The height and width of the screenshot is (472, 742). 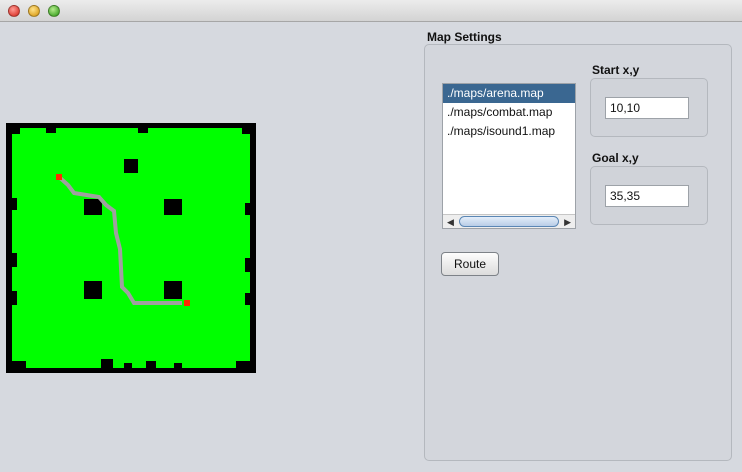 What do you see at coordinates (450, 222) in the screenshot?
I see `scroll-left-arrow-icon: ◀` at bounding box center [450, 222].